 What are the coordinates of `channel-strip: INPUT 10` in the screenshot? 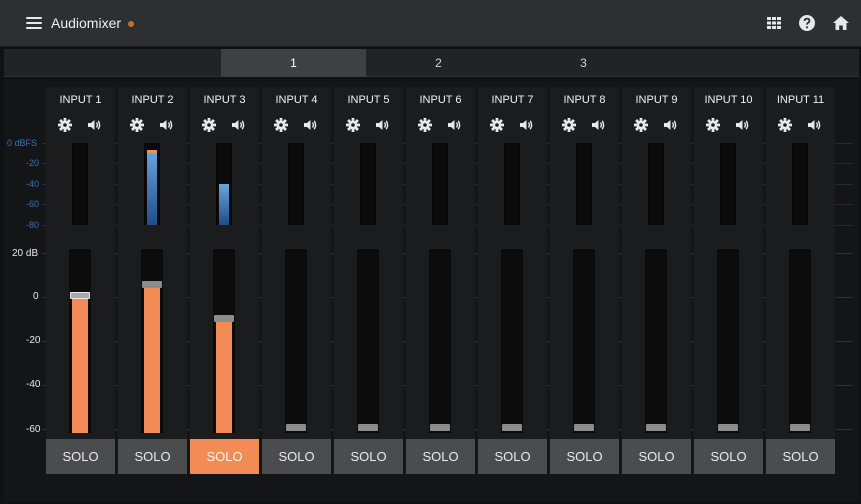 It's located at (728, 280).